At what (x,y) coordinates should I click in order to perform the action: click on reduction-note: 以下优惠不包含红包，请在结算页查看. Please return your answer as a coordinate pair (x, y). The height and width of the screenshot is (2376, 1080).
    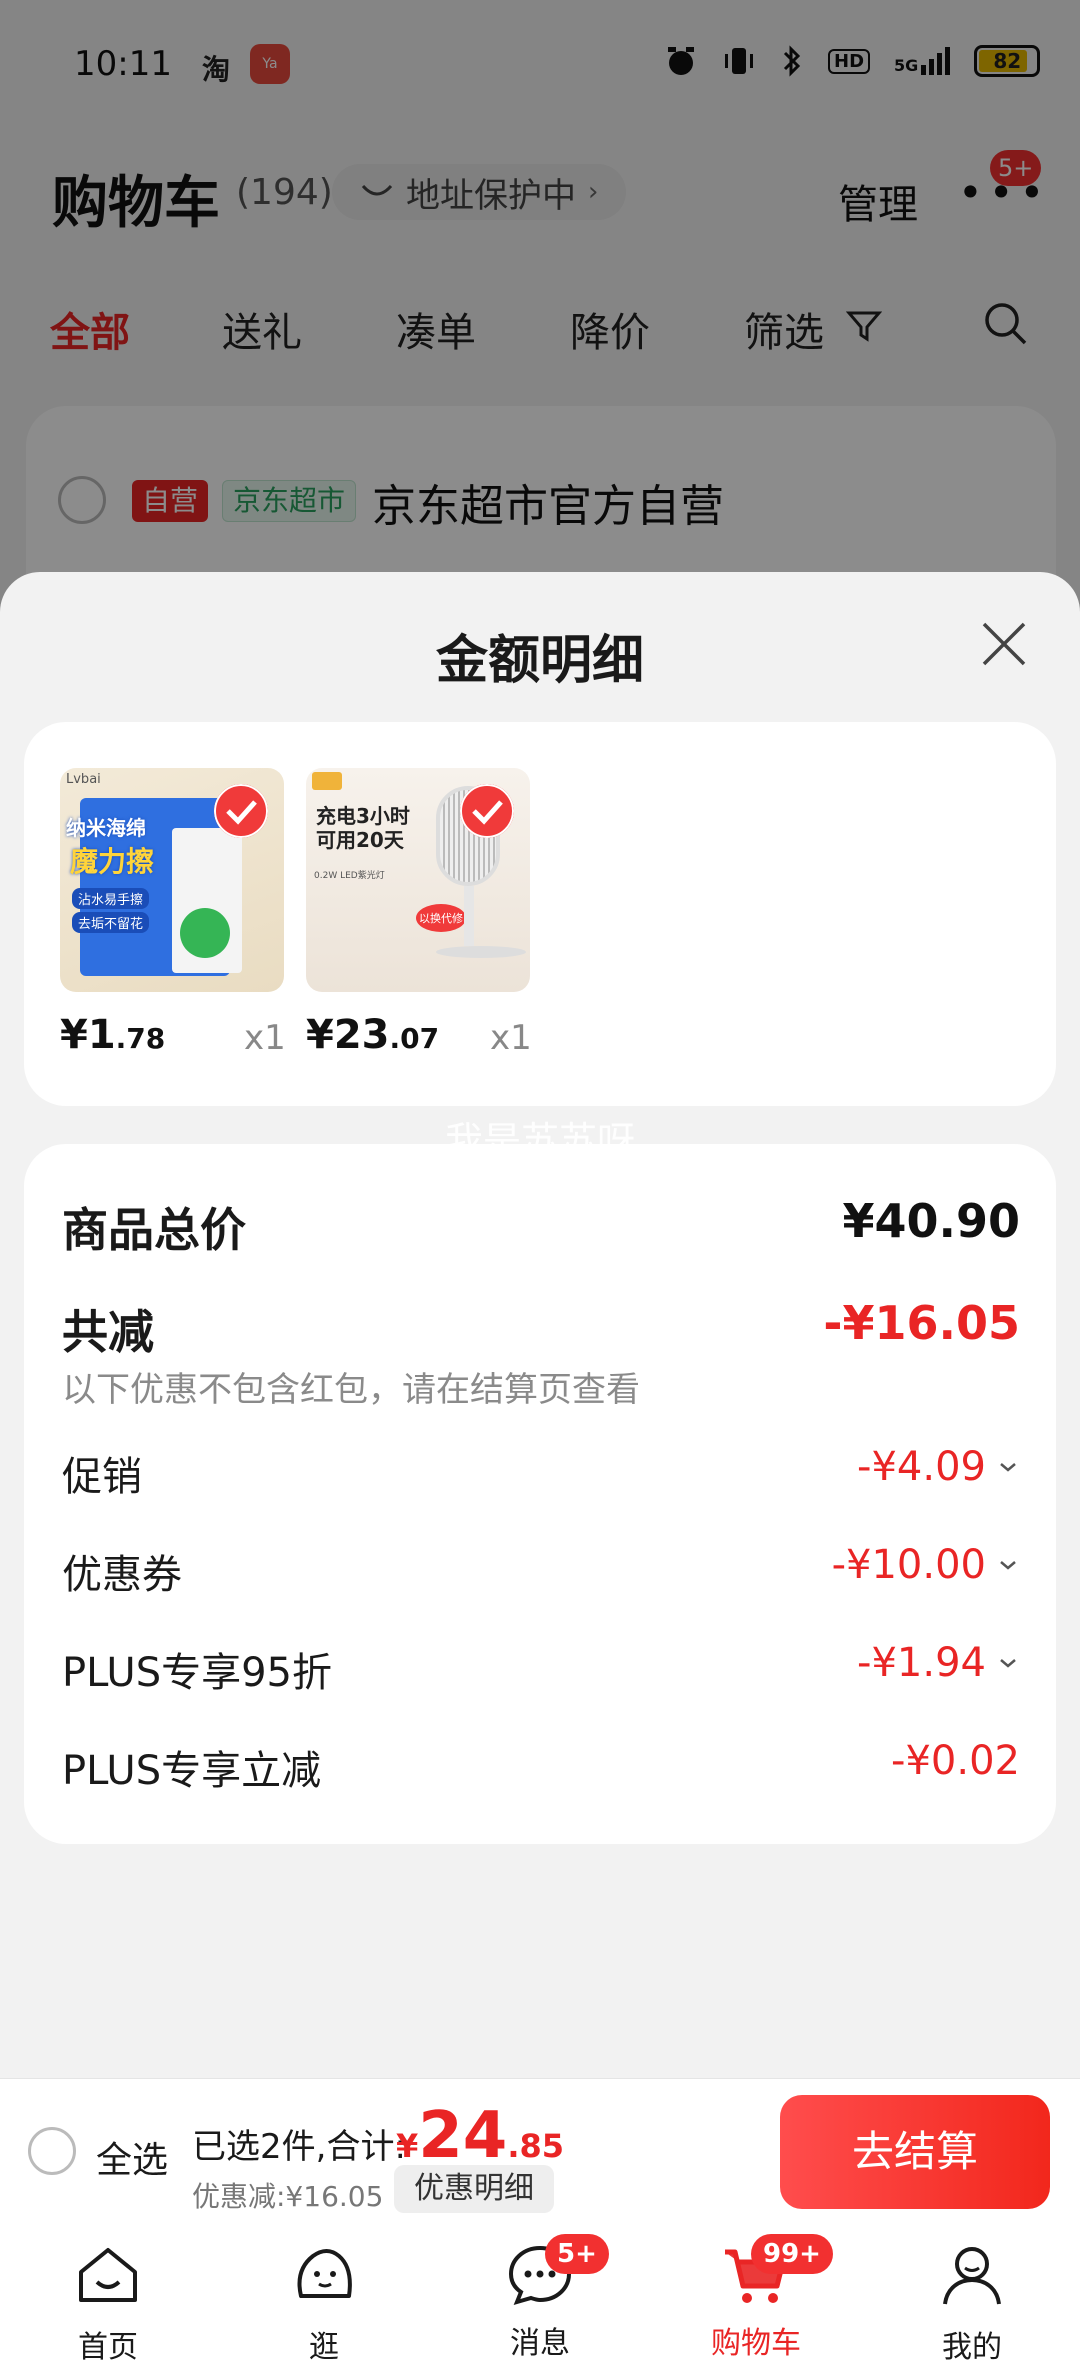
    Looking at the image, I should click on (351, 1390).